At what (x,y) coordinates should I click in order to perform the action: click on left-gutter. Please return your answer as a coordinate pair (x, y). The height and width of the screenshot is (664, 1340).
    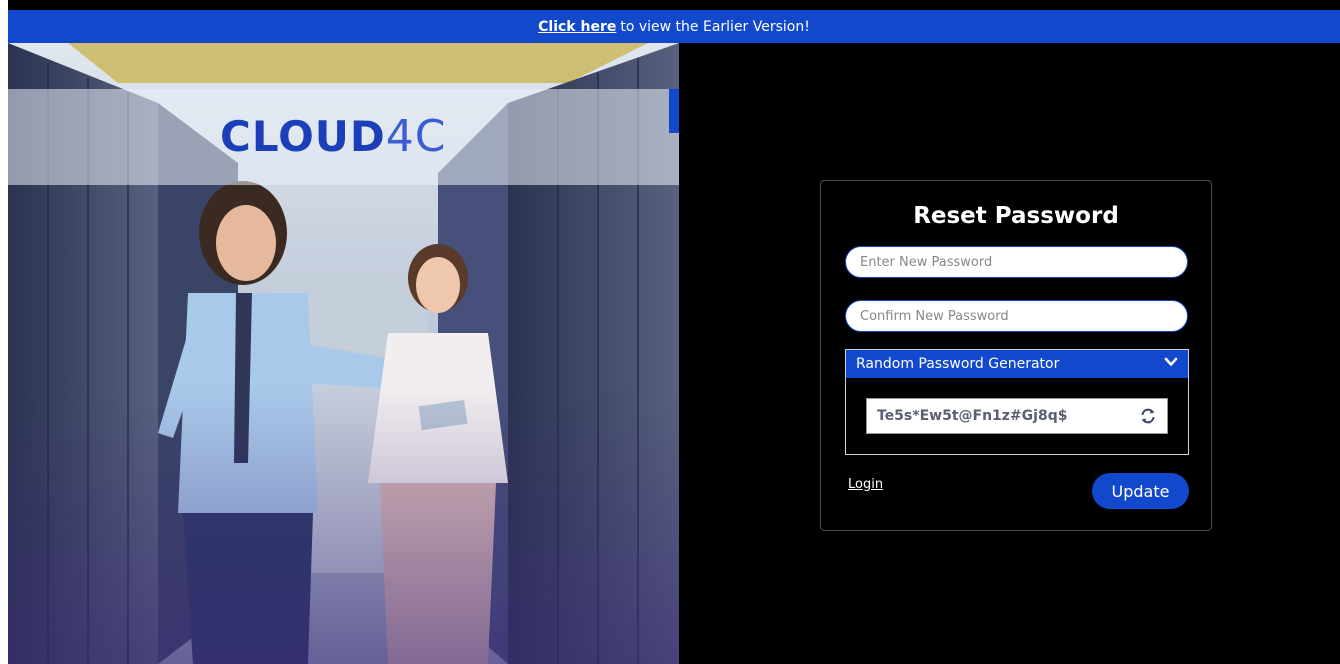
    Looking at the image, I should click on (4, 332).